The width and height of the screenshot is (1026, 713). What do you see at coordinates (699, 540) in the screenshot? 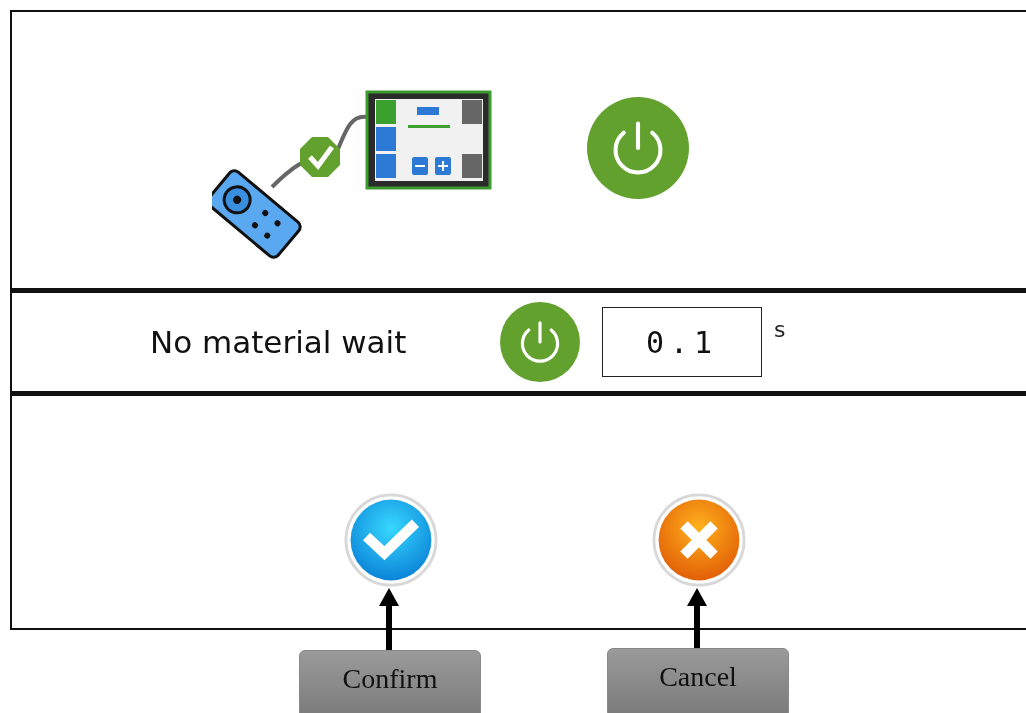
I see `cancel-button` at bounding box center [699, 540].